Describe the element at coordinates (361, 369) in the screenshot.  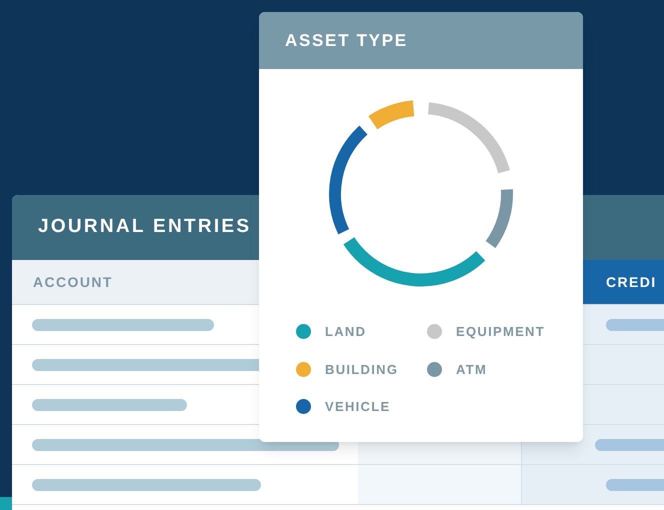
I see `legend-label: BUILDING` at that location.